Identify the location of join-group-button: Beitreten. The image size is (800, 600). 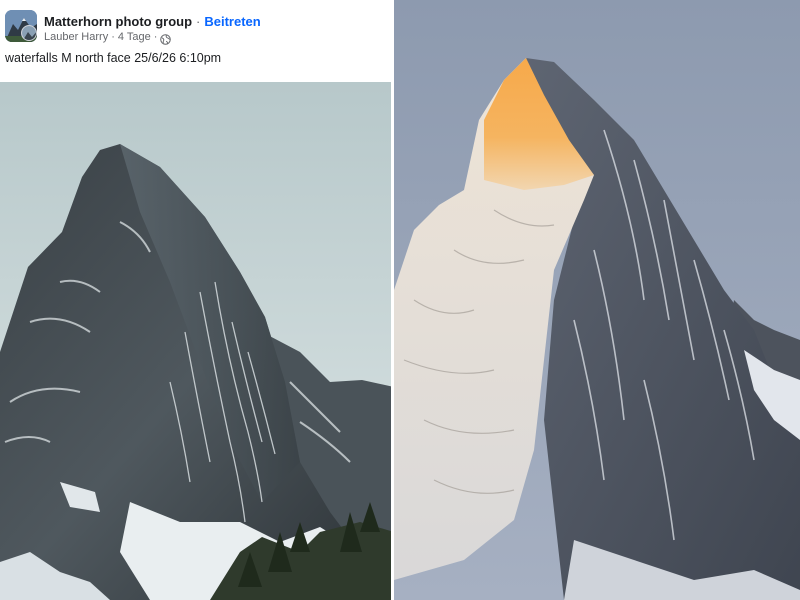
(232, 21).